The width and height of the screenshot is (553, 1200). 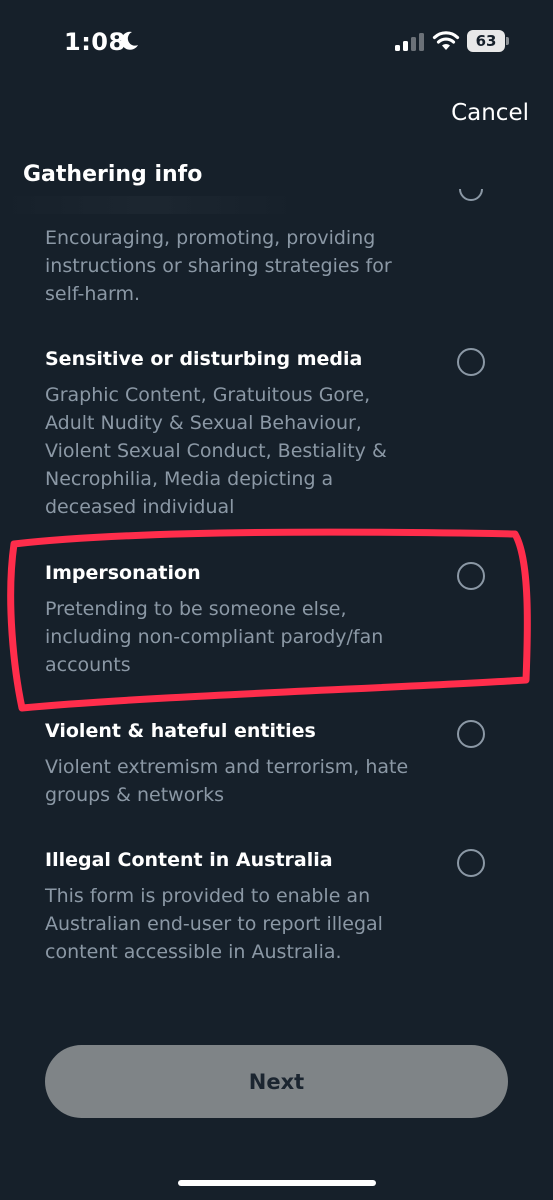 I want to click on header-divider, so click(x=150, y=205).